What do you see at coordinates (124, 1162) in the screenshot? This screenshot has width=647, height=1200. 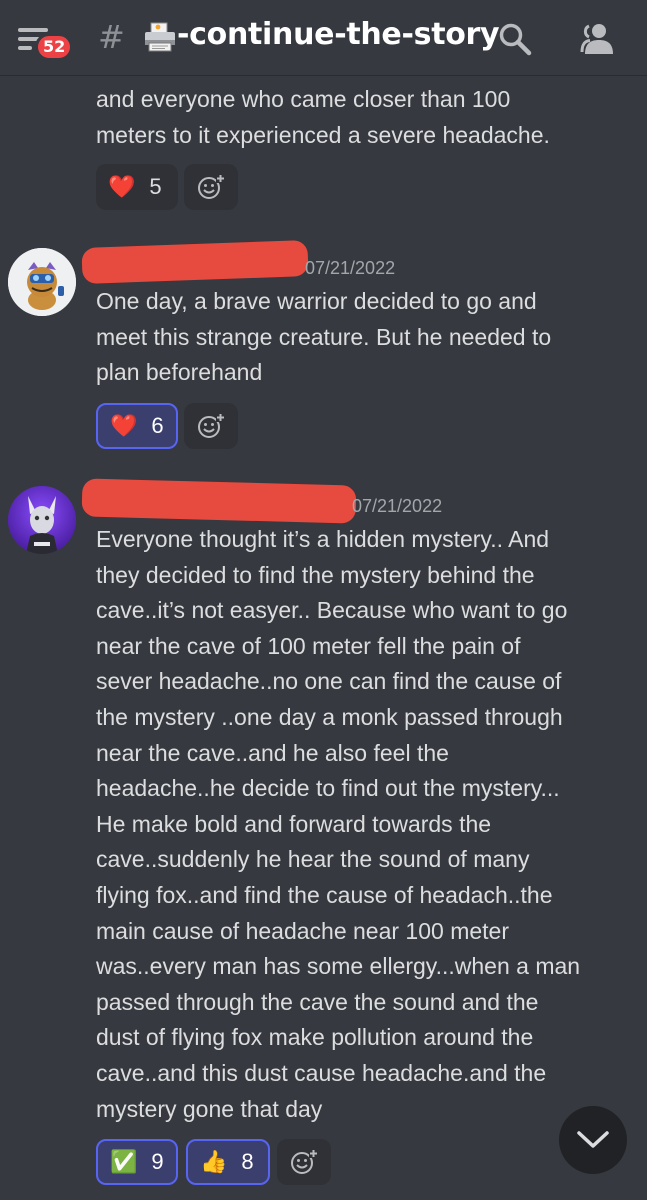 I see `check-mark-icon: ✅` at bounding box center [124, 1162].